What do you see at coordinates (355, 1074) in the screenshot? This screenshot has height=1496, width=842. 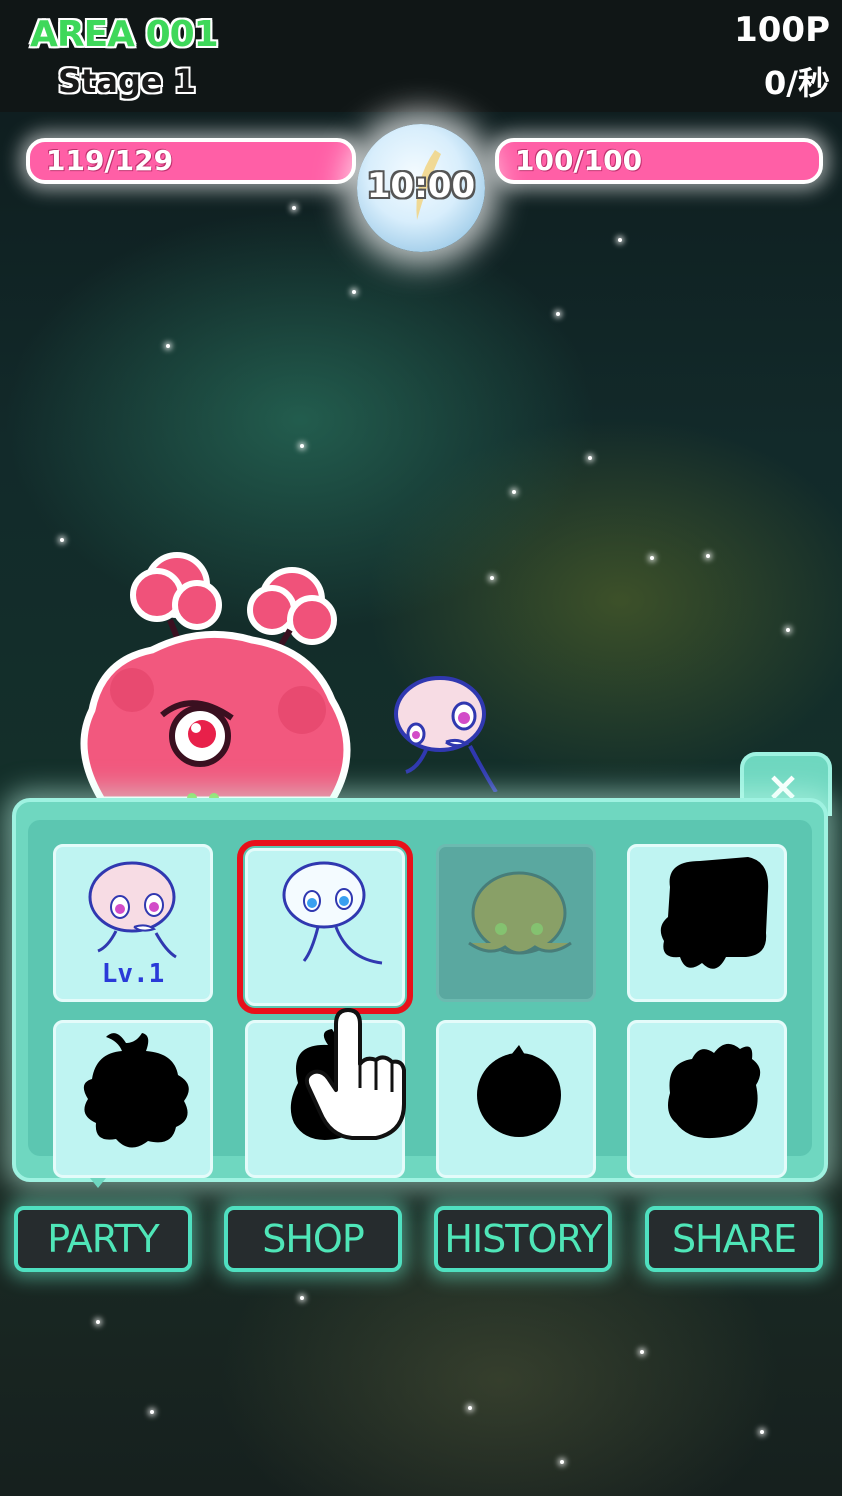 I see `pointing-hand-icon` at bounding box center [355, 1074].